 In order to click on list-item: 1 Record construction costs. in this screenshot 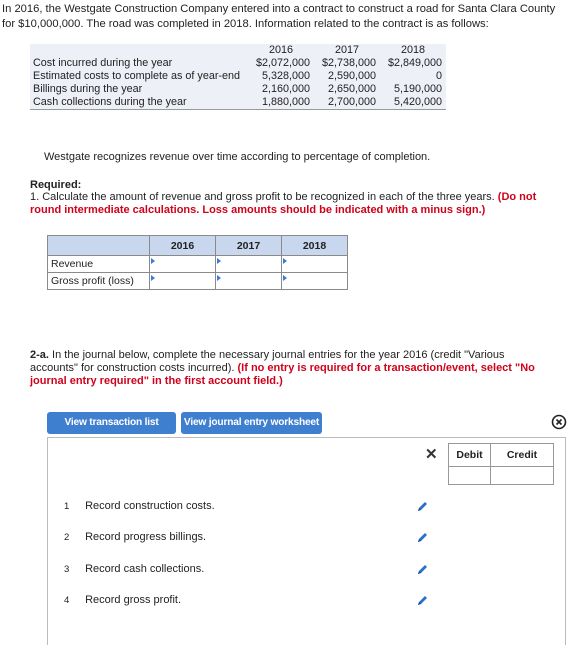, I will do `click(139, 506)`.